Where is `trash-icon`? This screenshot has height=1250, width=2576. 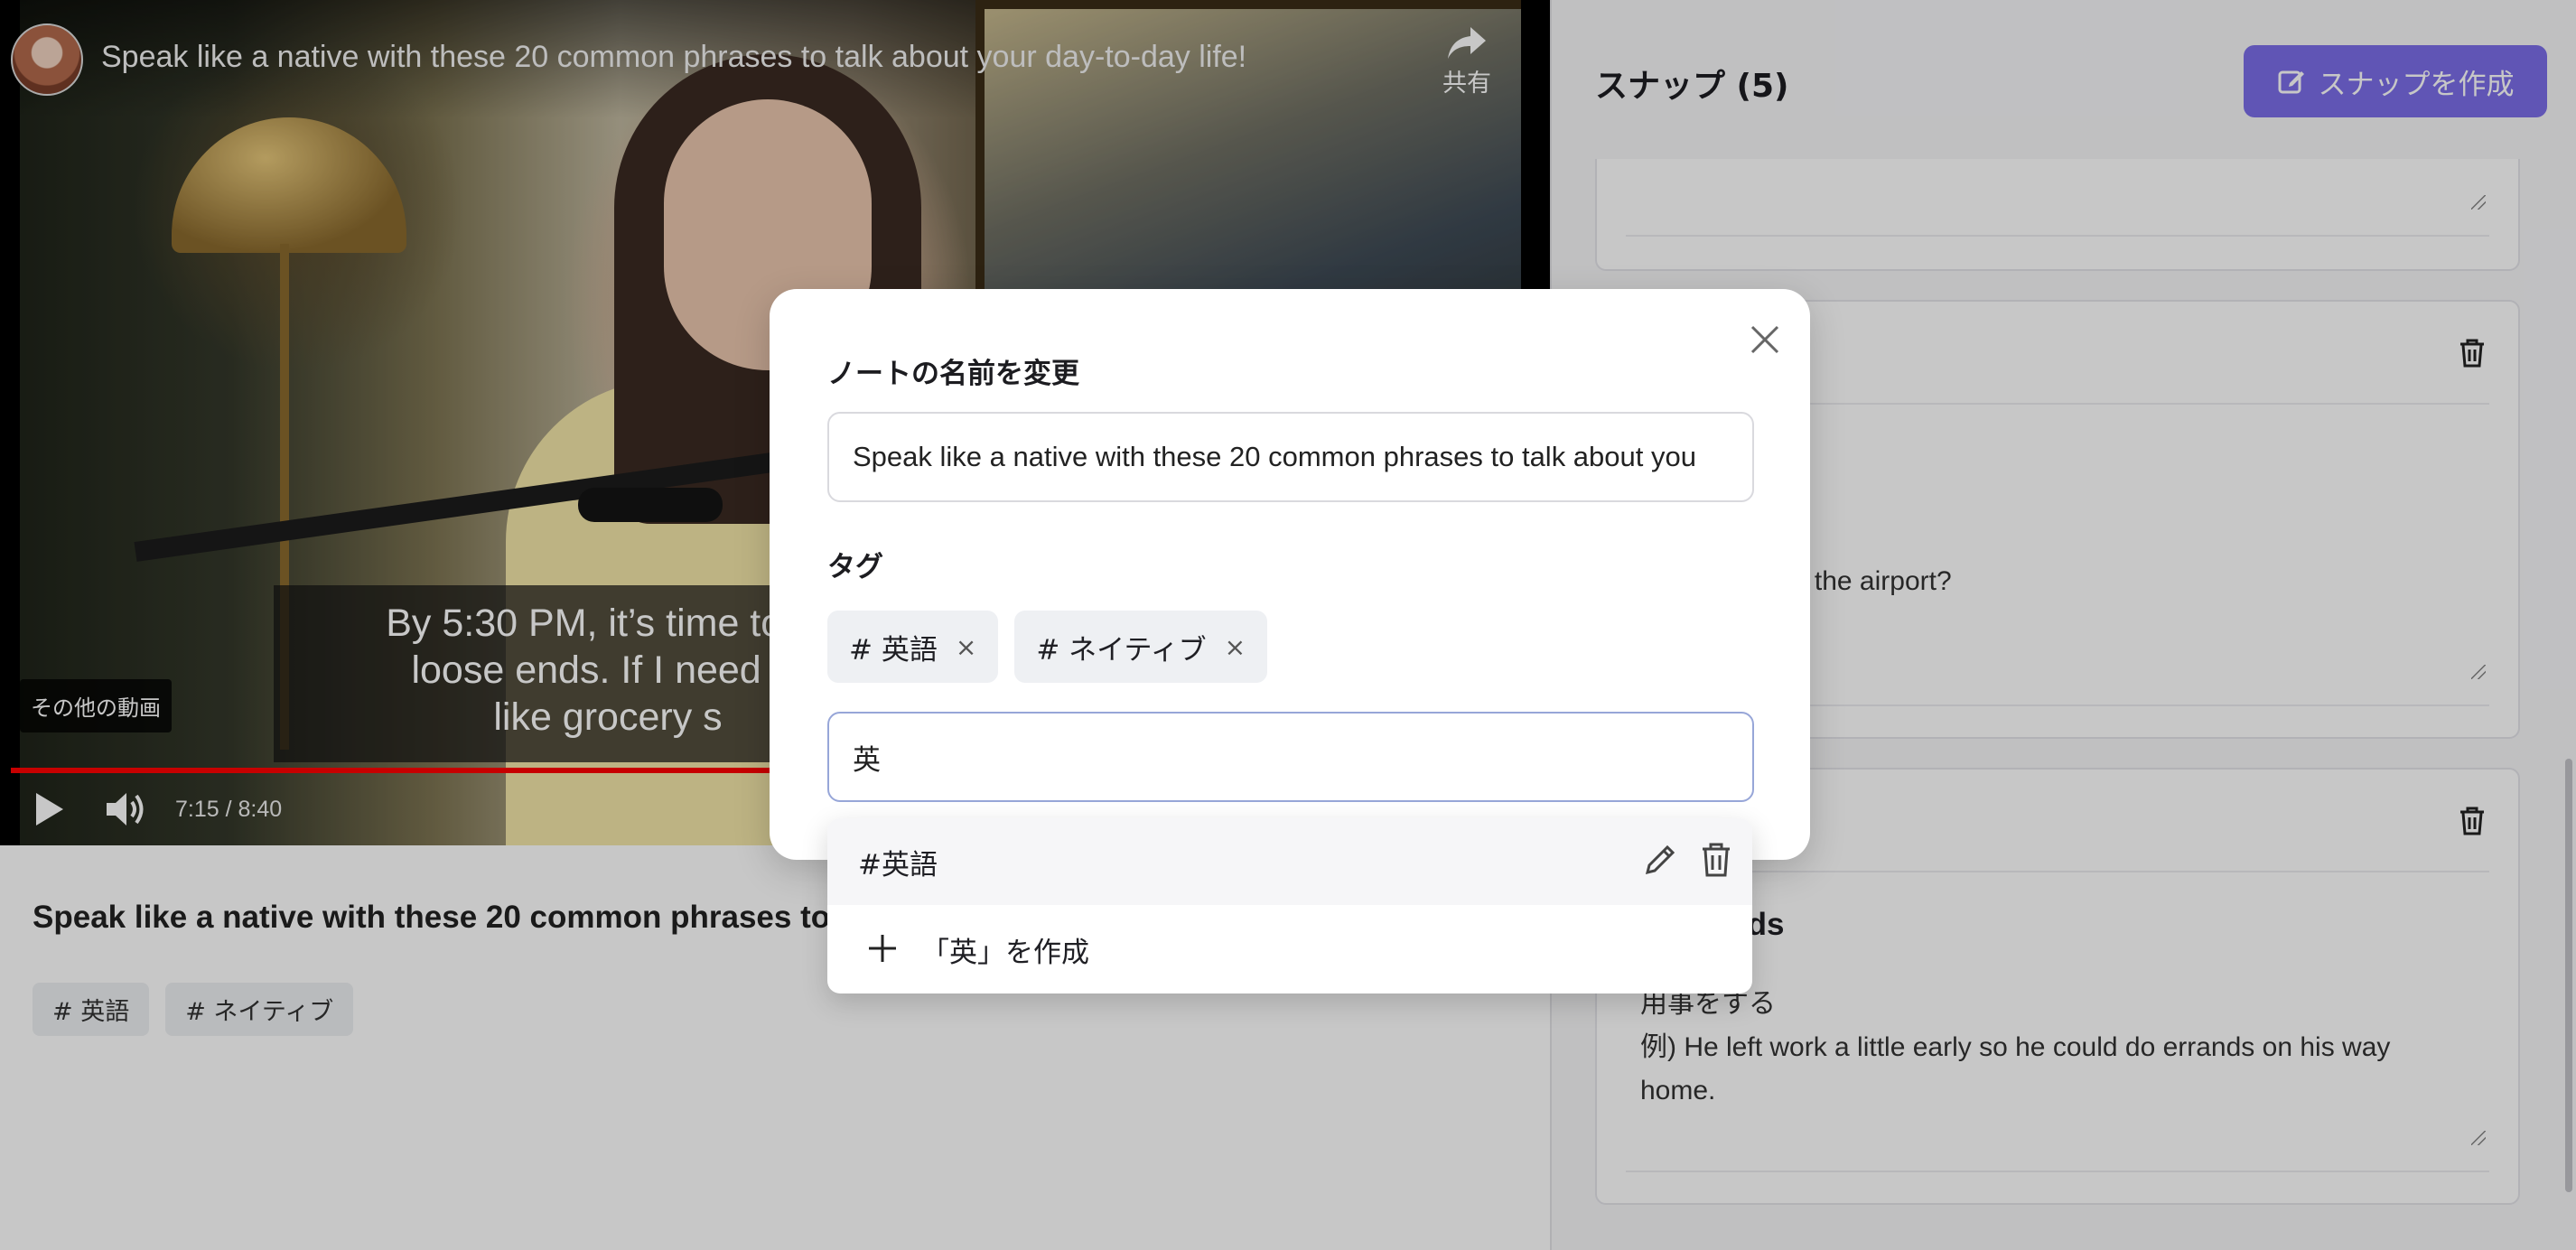
trash-icon is located at coordinates (1716, 860).